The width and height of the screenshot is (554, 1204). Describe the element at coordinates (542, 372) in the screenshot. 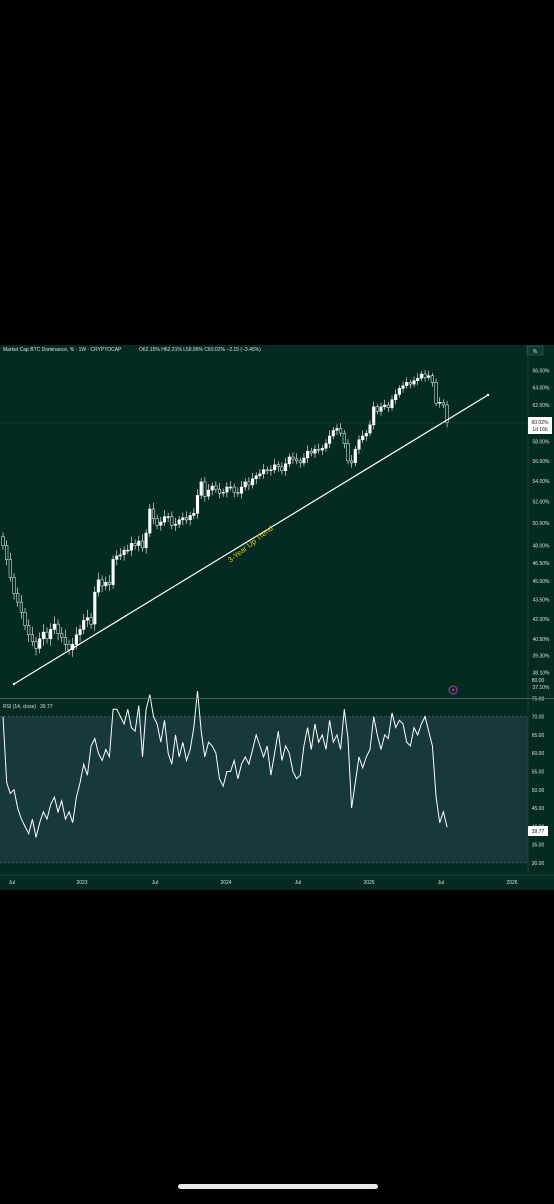

I see `price-axis-tick: 66.00%` at that location.